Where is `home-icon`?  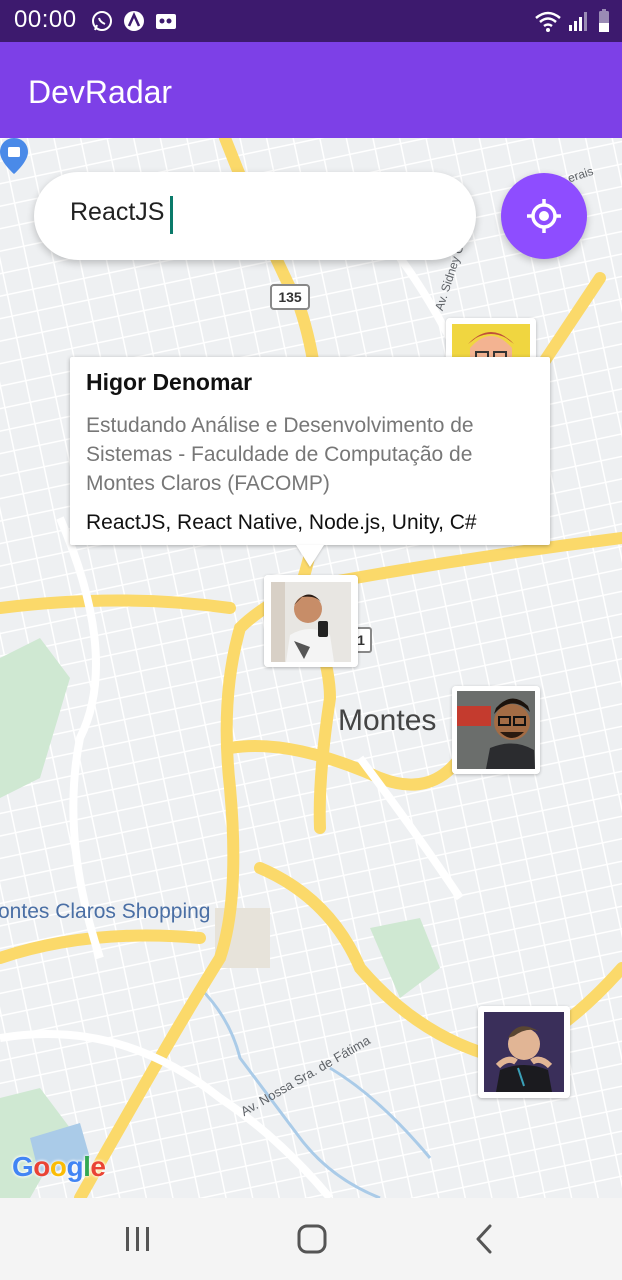 home-icon is located at coordinates (312, 1239).